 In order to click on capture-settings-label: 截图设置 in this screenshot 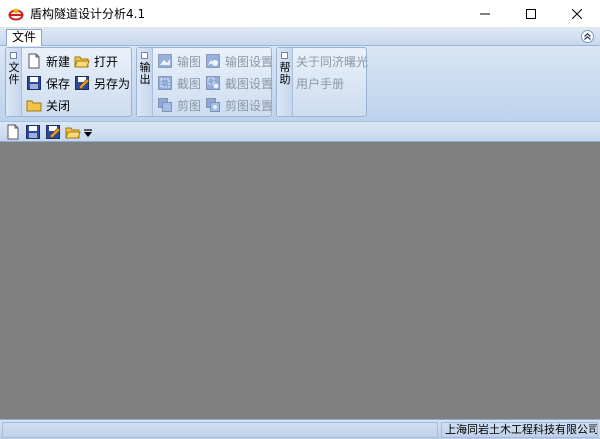, I will do `click(249, 83)`.